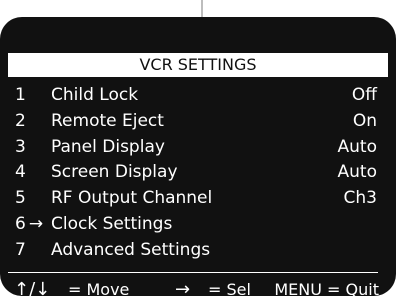  Describe the element at coordinates (229, 289) in the screenshot. I see `select-hint: = Sel` at that location.